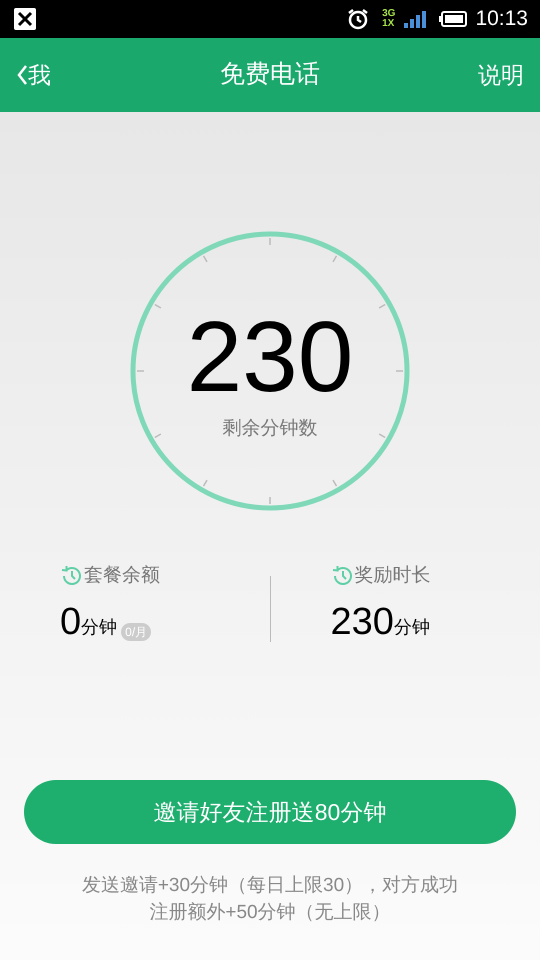 The height and width of the screenshot is (960, 540). Describe the element at coordinates (392, 576) in the screenshot. I see `stat-label: 奖励时长` at that location.